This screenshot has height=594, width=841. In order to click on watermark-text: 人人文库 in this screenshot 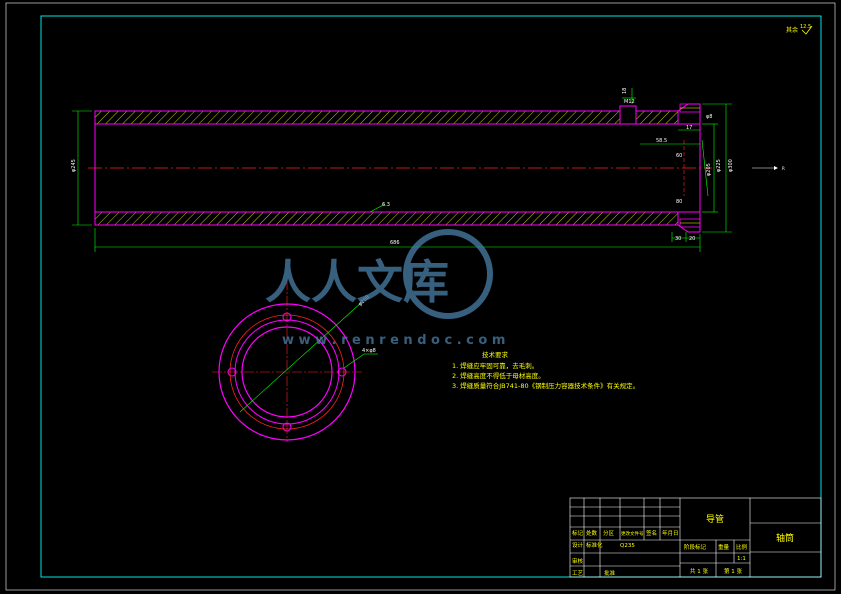, I will do `click(357, 282)`.